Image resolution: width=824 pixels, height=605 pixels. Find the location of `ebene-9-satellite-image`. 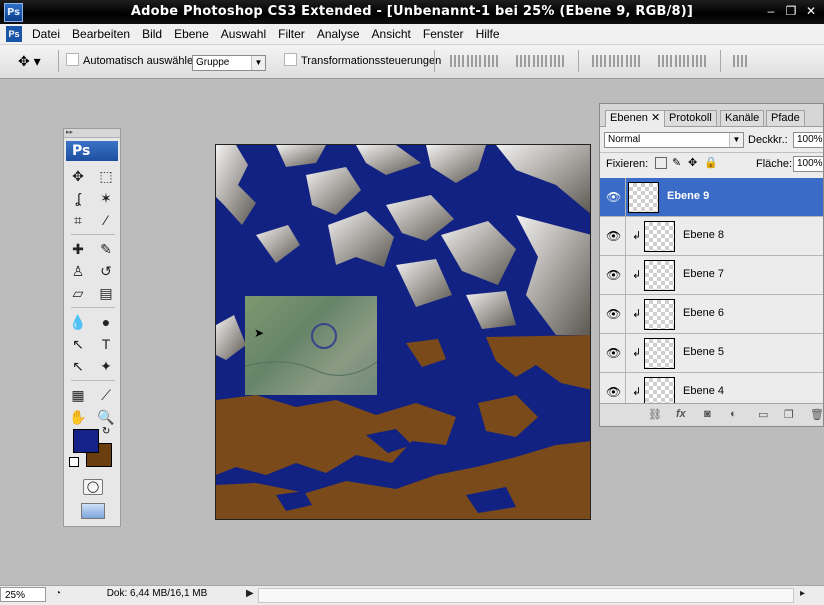

ebene-9-satellite-image is located at coordinates (311, 345).